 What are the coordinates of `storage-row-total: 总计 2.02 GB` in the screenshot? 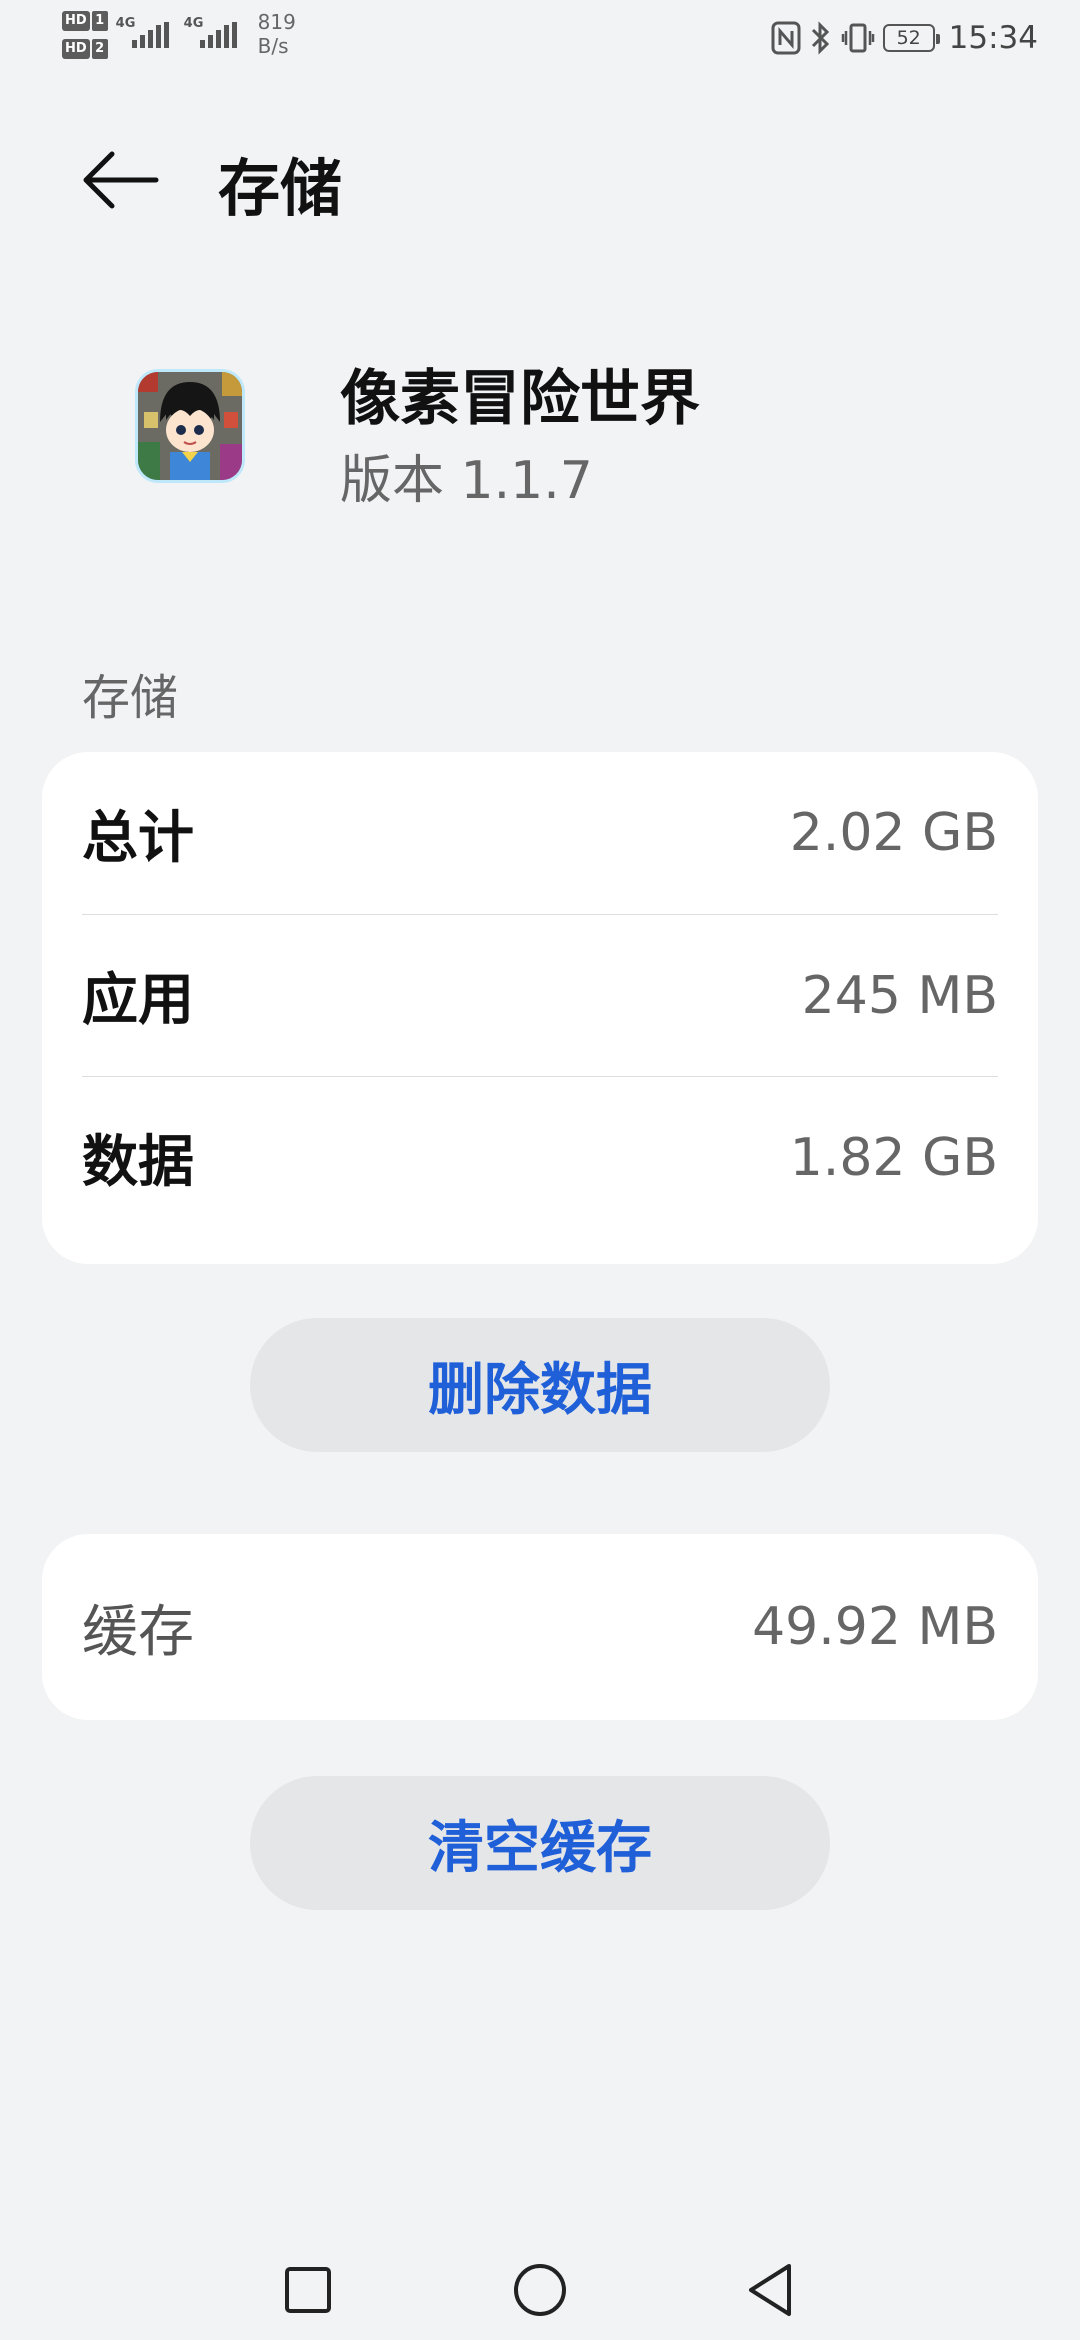 It's located at (540, 833).